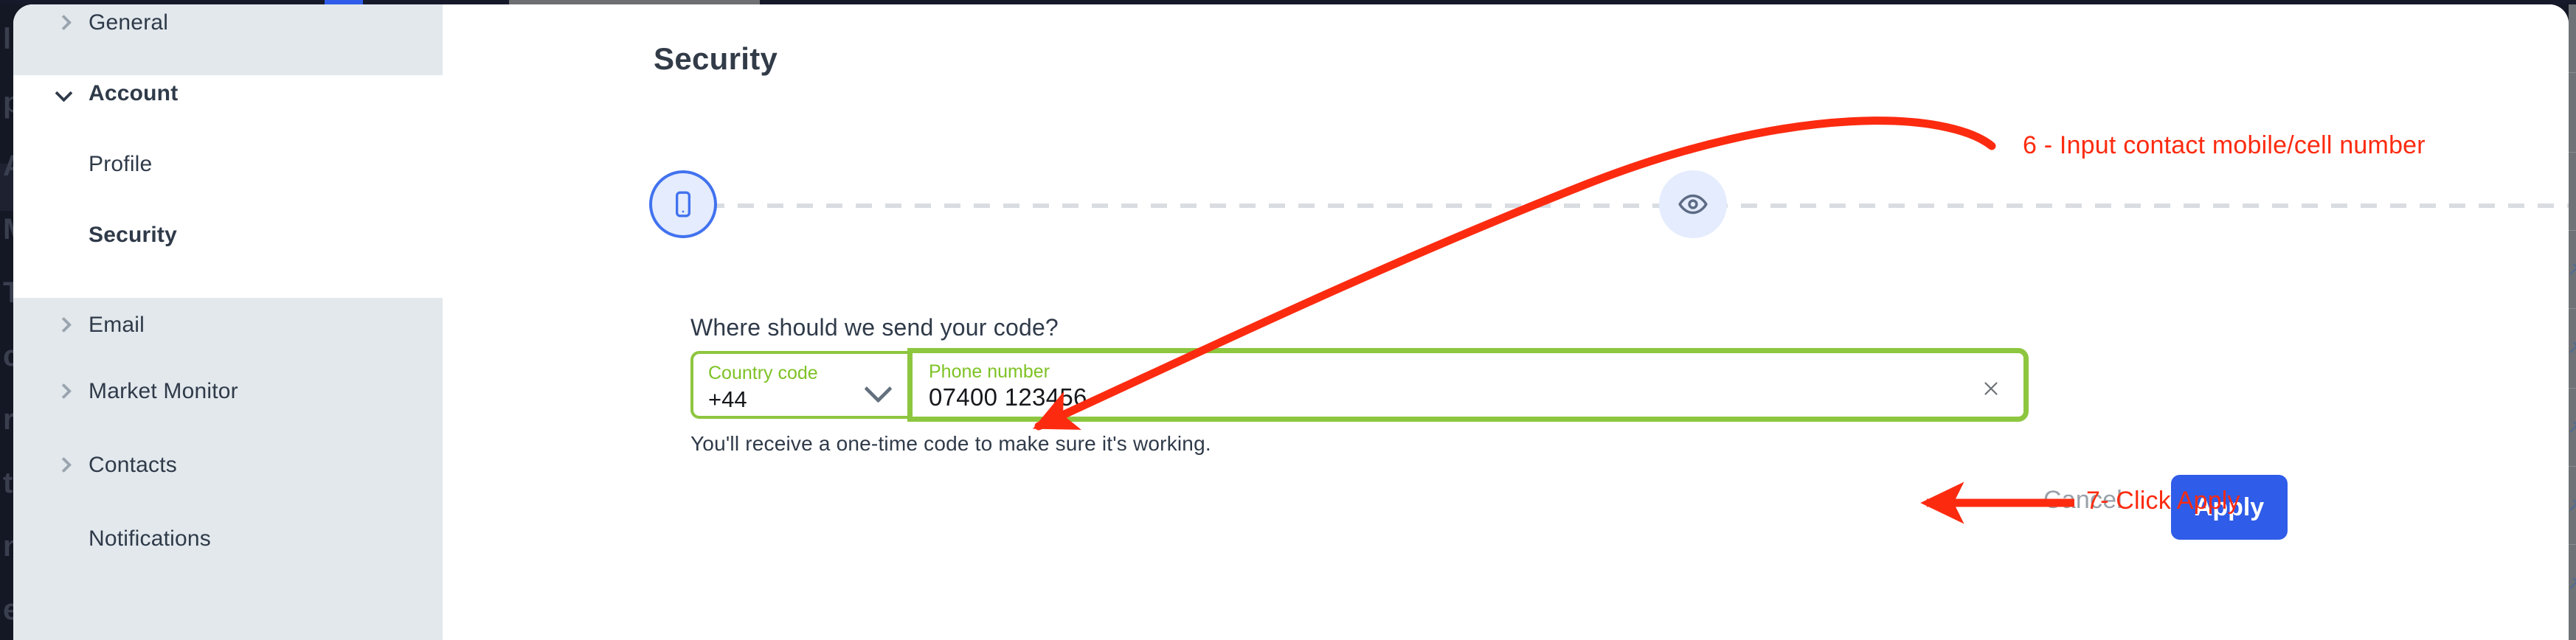  What do you see at coordinates (1008, 397) in the screenshot?
I see `phone-number-value: 07400 123456` at bounding box center [1008, 397].